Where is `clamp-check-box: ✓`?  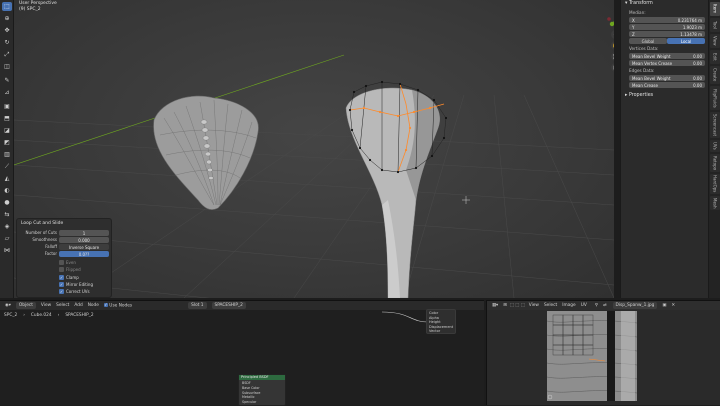
clamp-check-box: ✓ is located at coordinates (61, 277).